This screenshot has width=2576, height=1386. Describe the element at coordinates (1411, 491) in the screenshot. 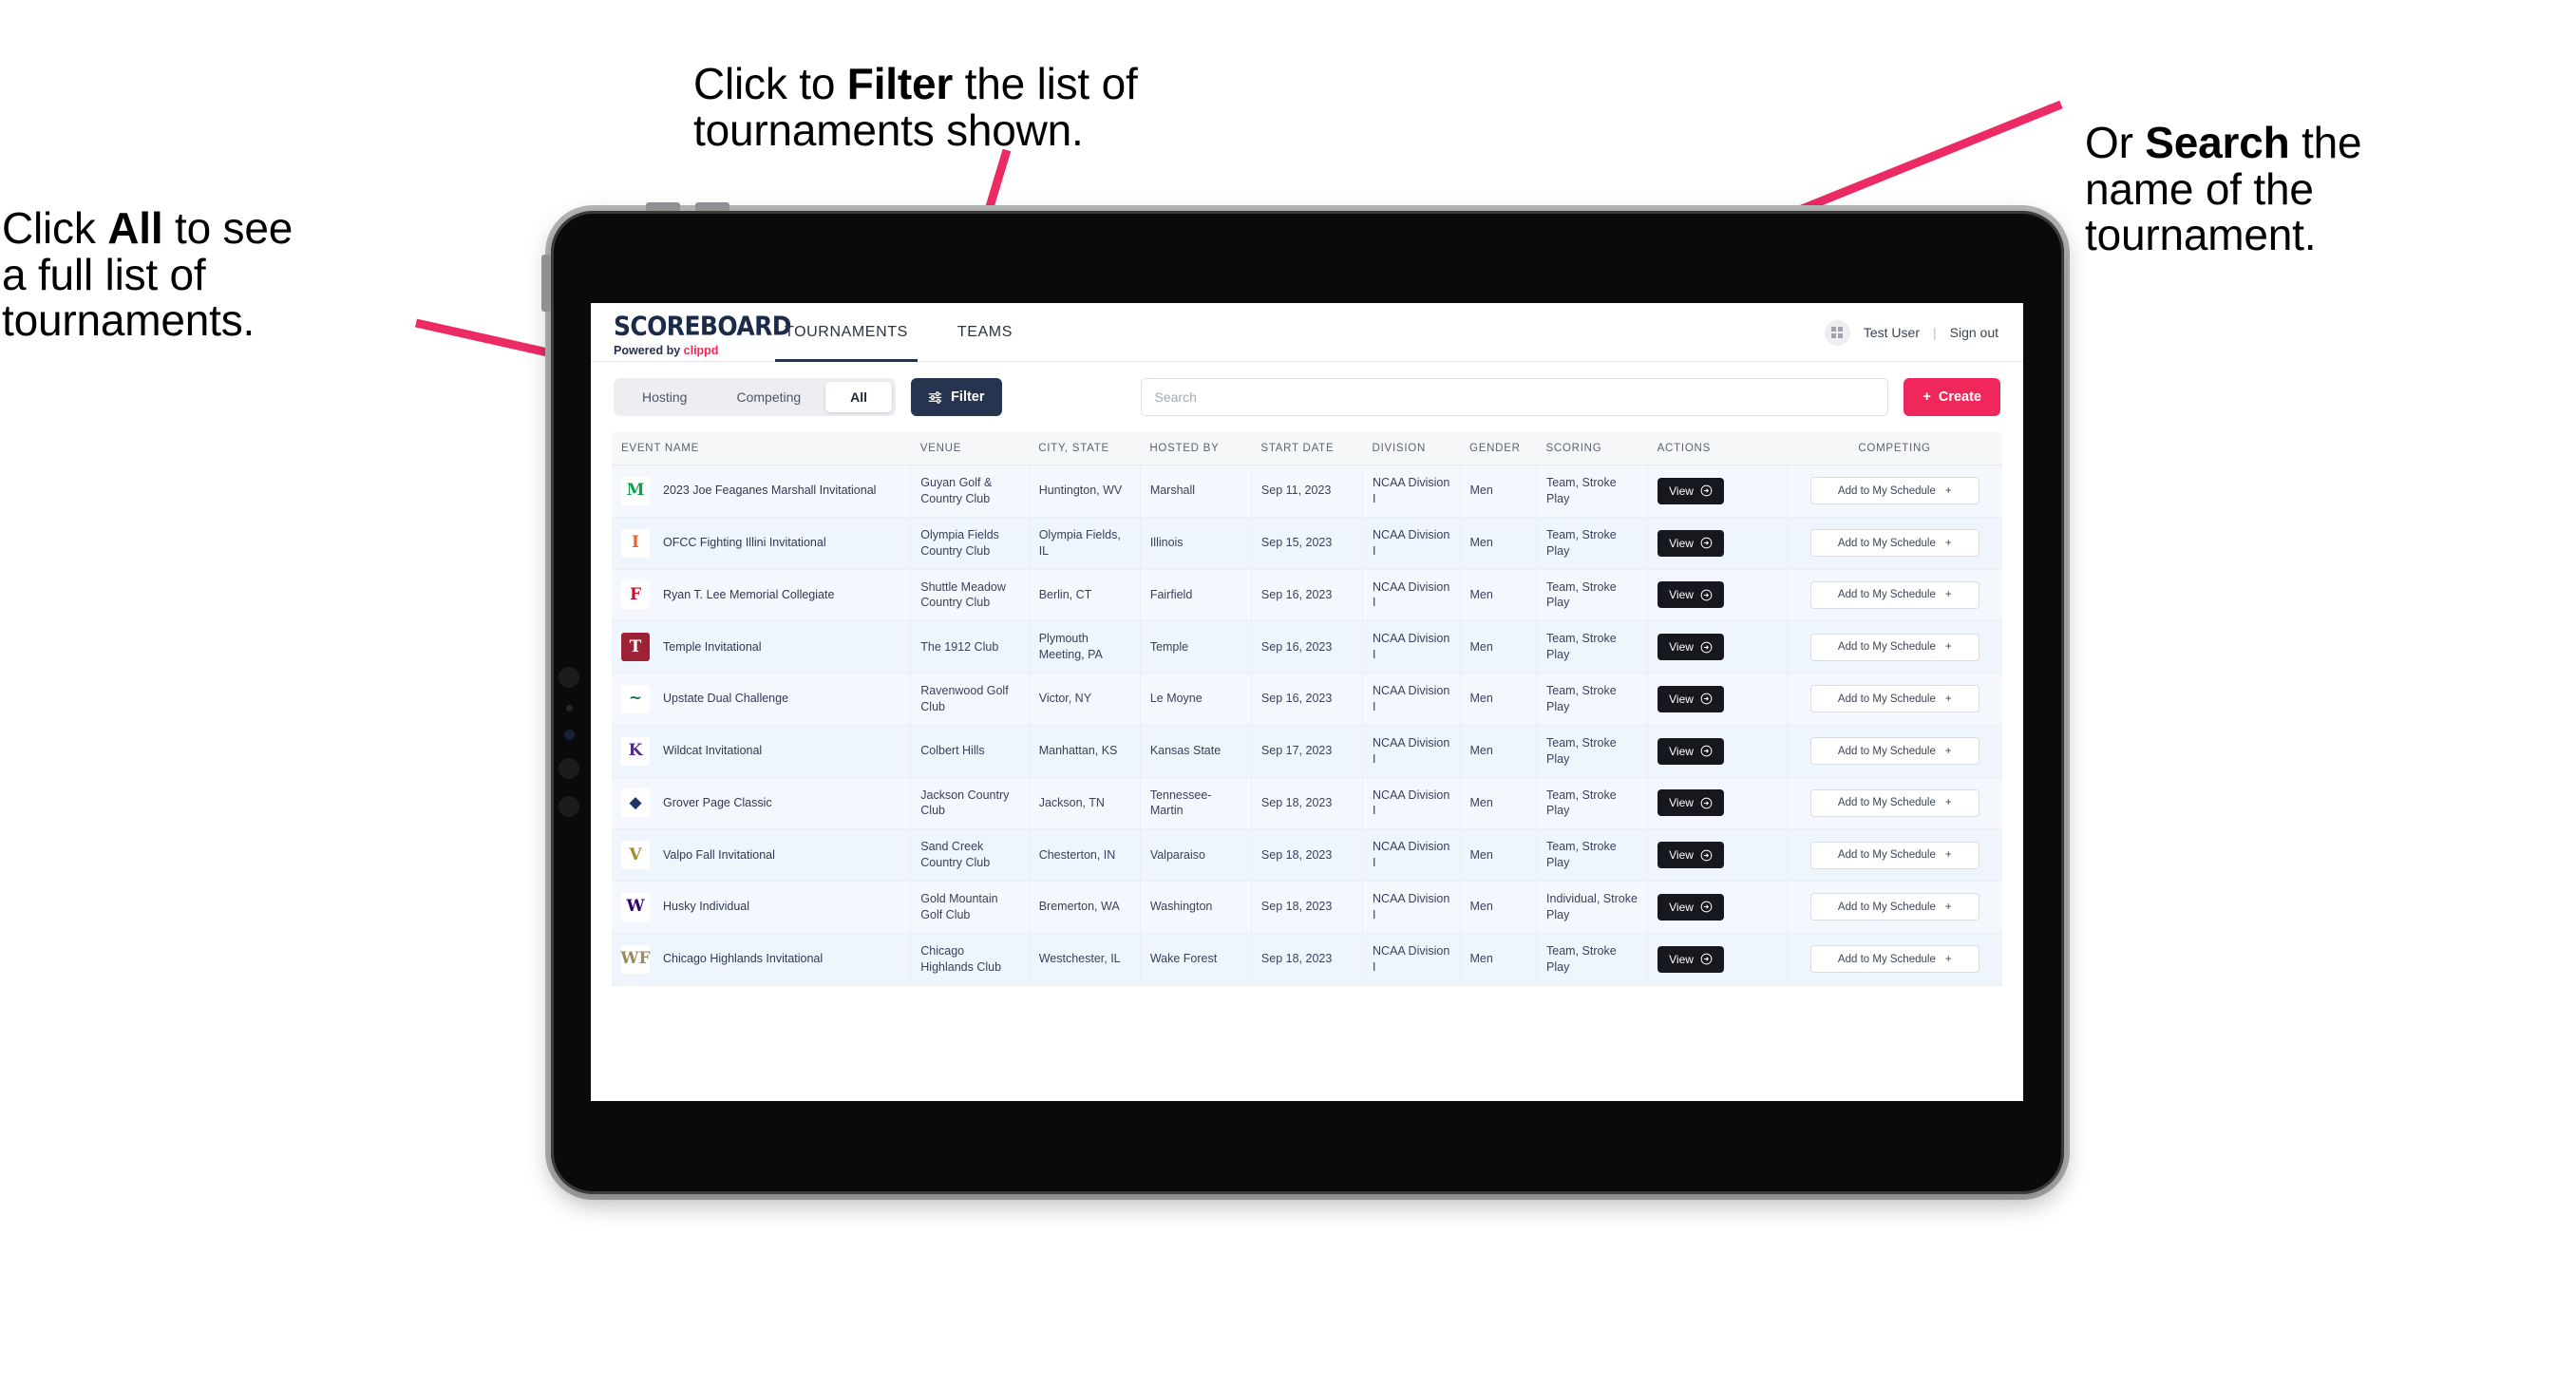

I see `cell-division: NCAA Division I` at that location.